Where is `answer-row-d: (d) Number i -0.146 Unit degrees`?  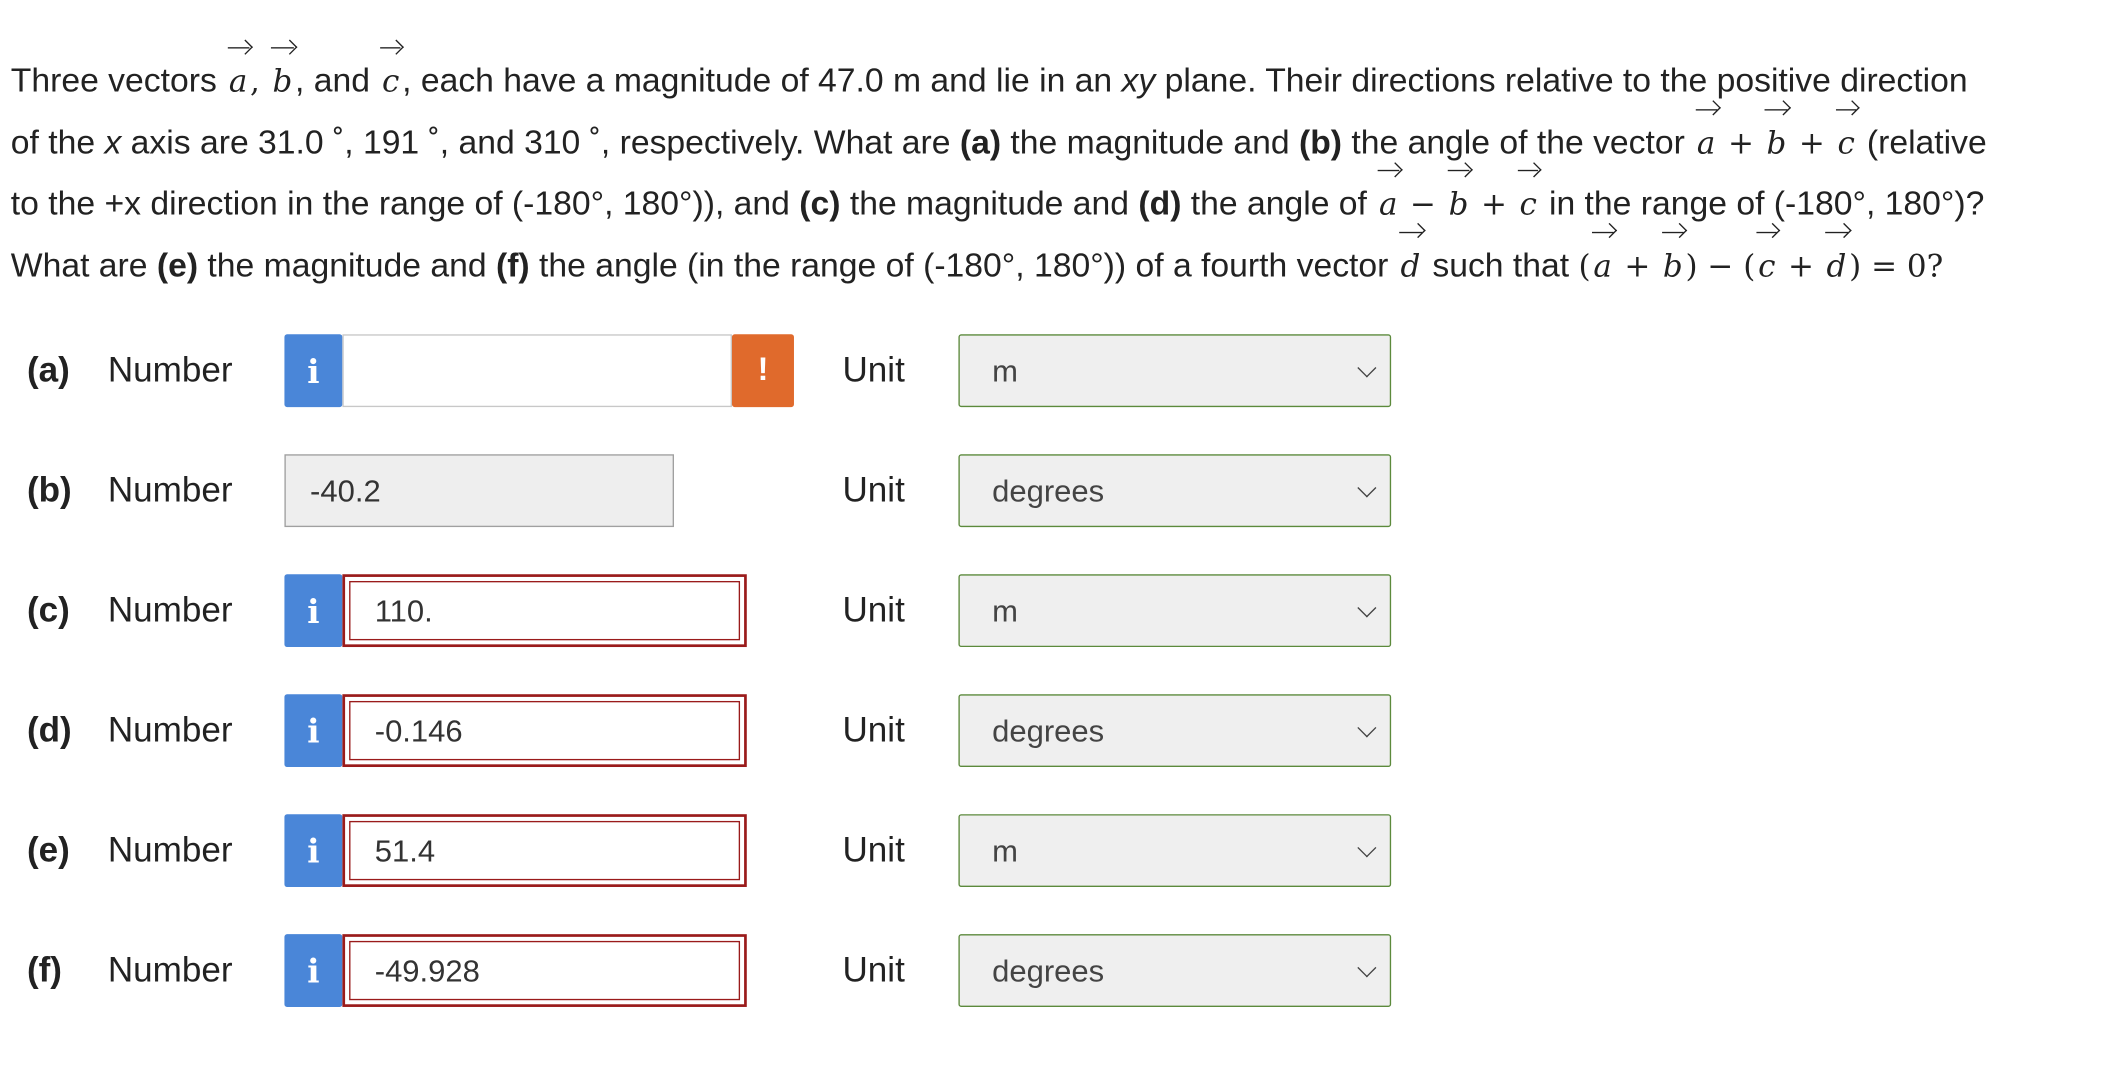 answer-row-d: (d) Number i -0.146 Unit degrees is located at coordinates (741, 731).